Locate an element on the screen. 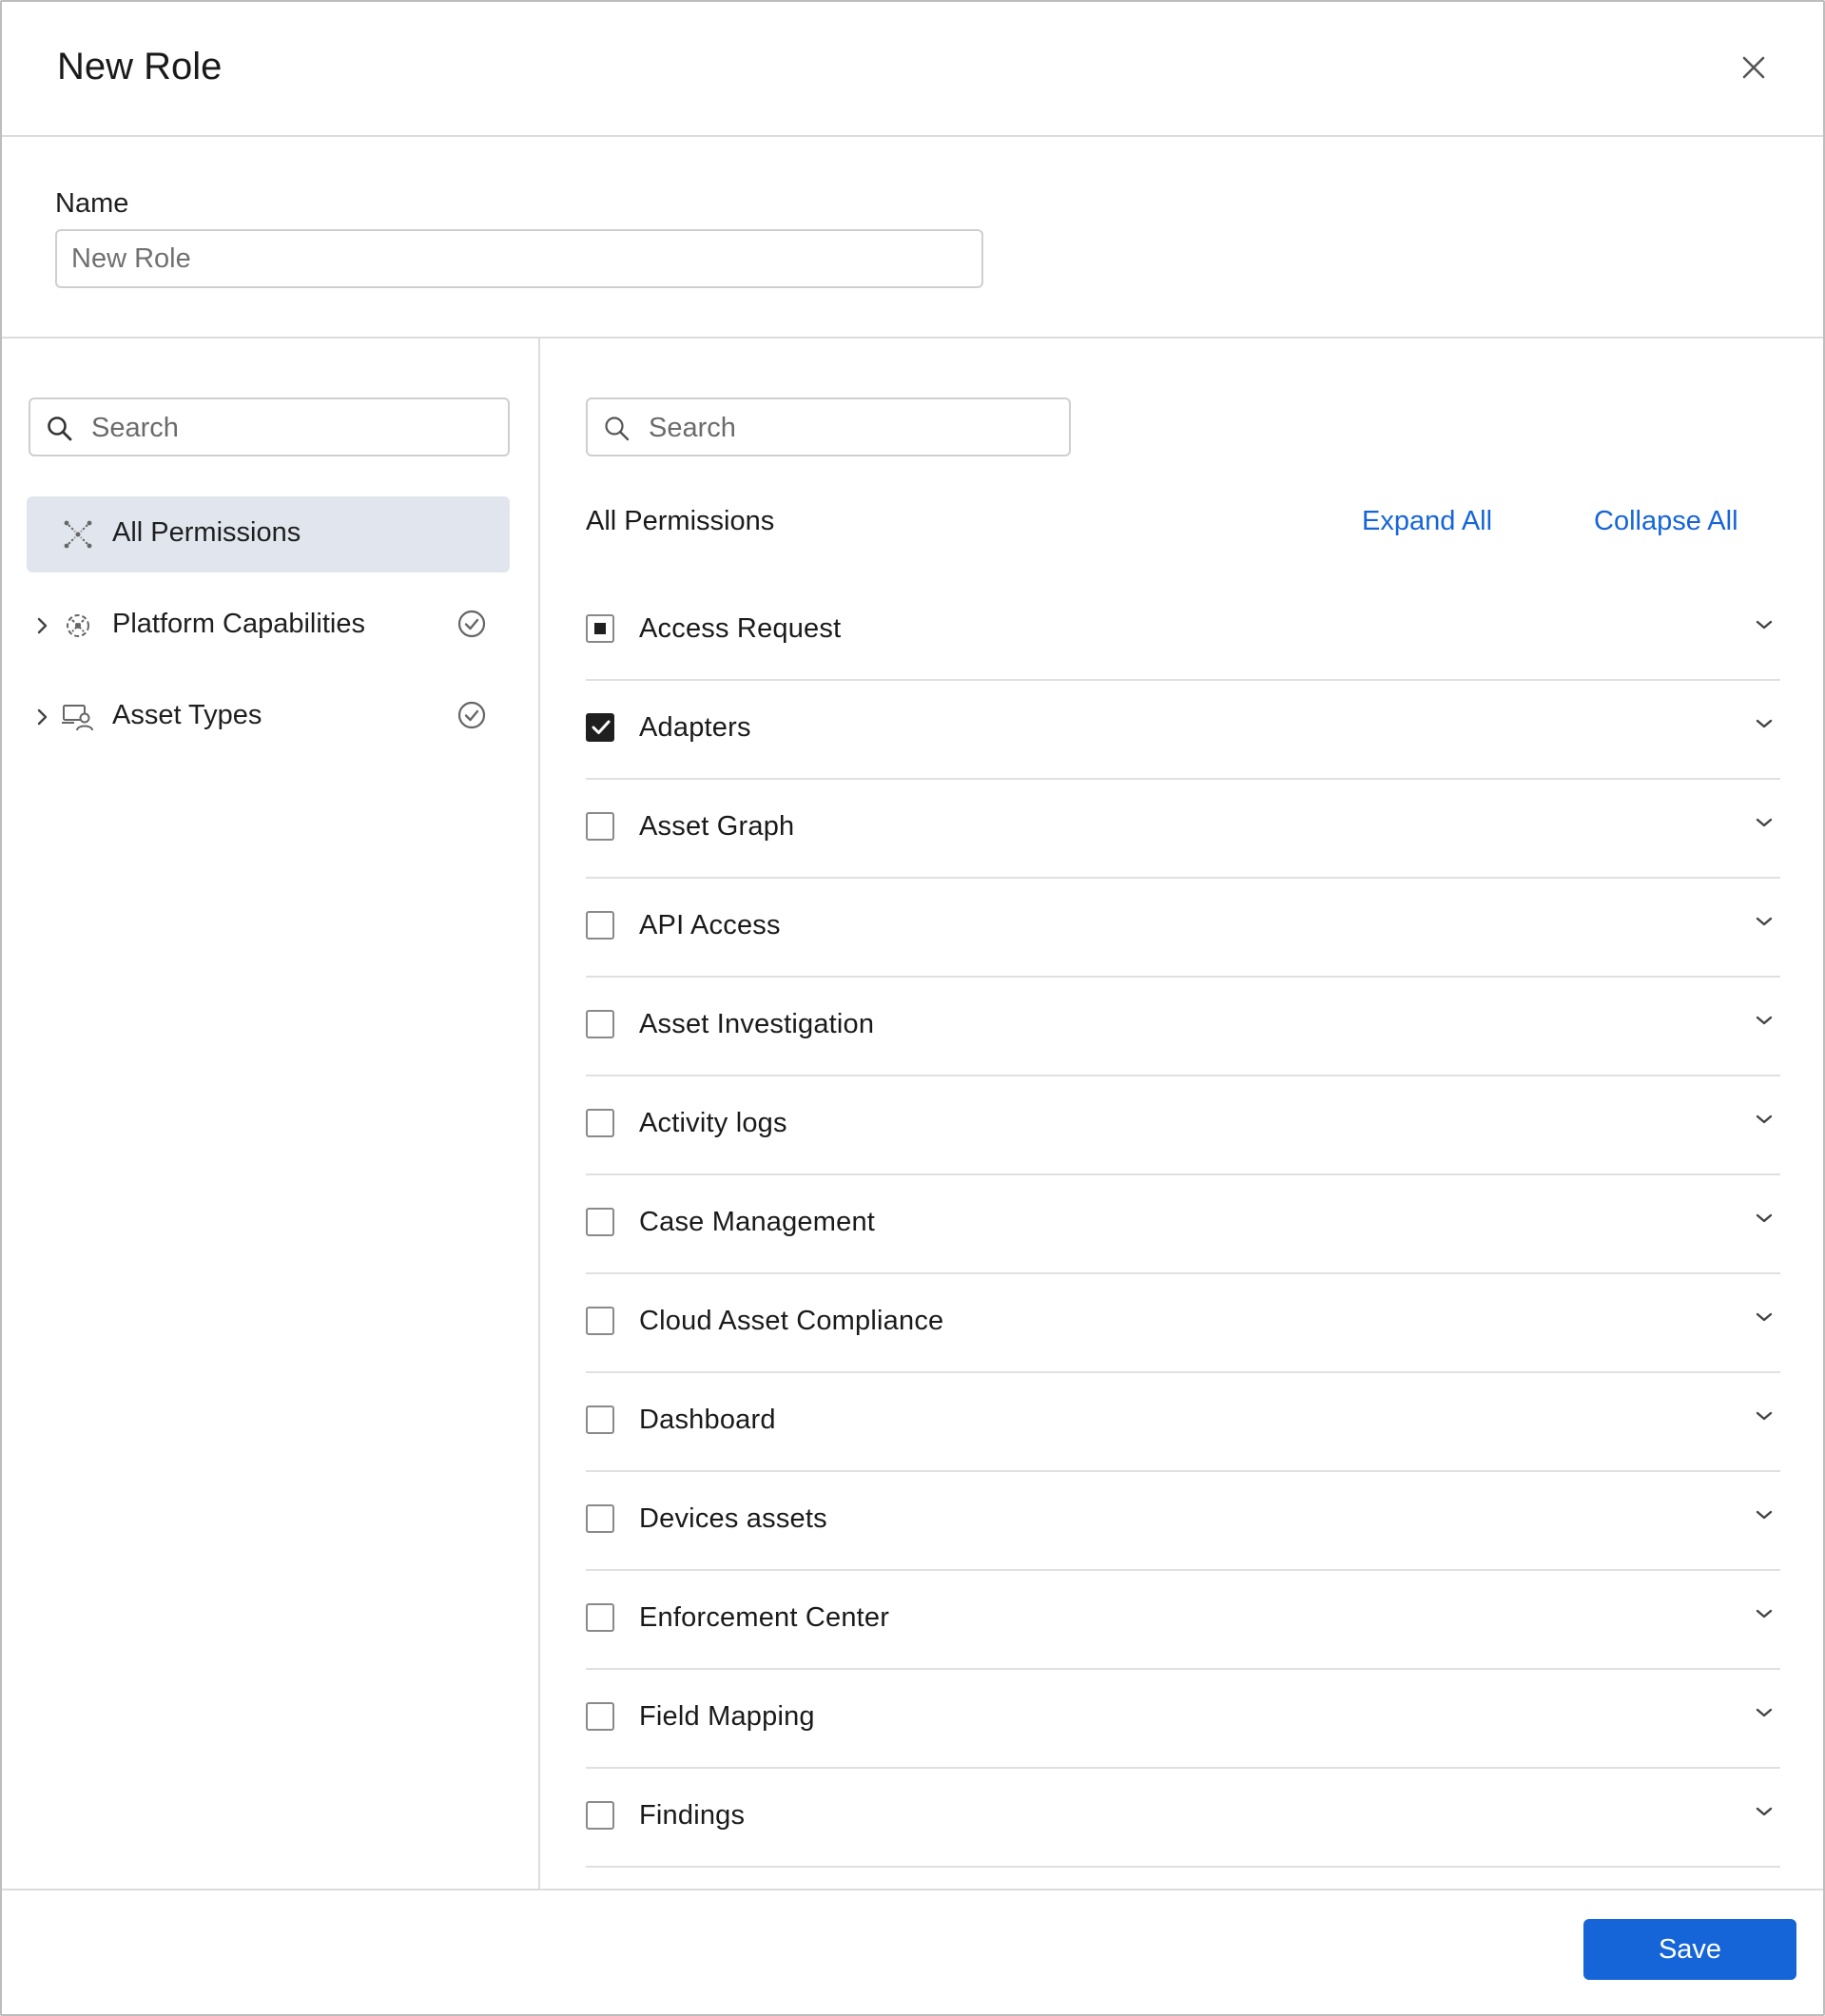 This screenshot has height=2016, width=1825. permissions-search-input is located at coordinates (852, 428).